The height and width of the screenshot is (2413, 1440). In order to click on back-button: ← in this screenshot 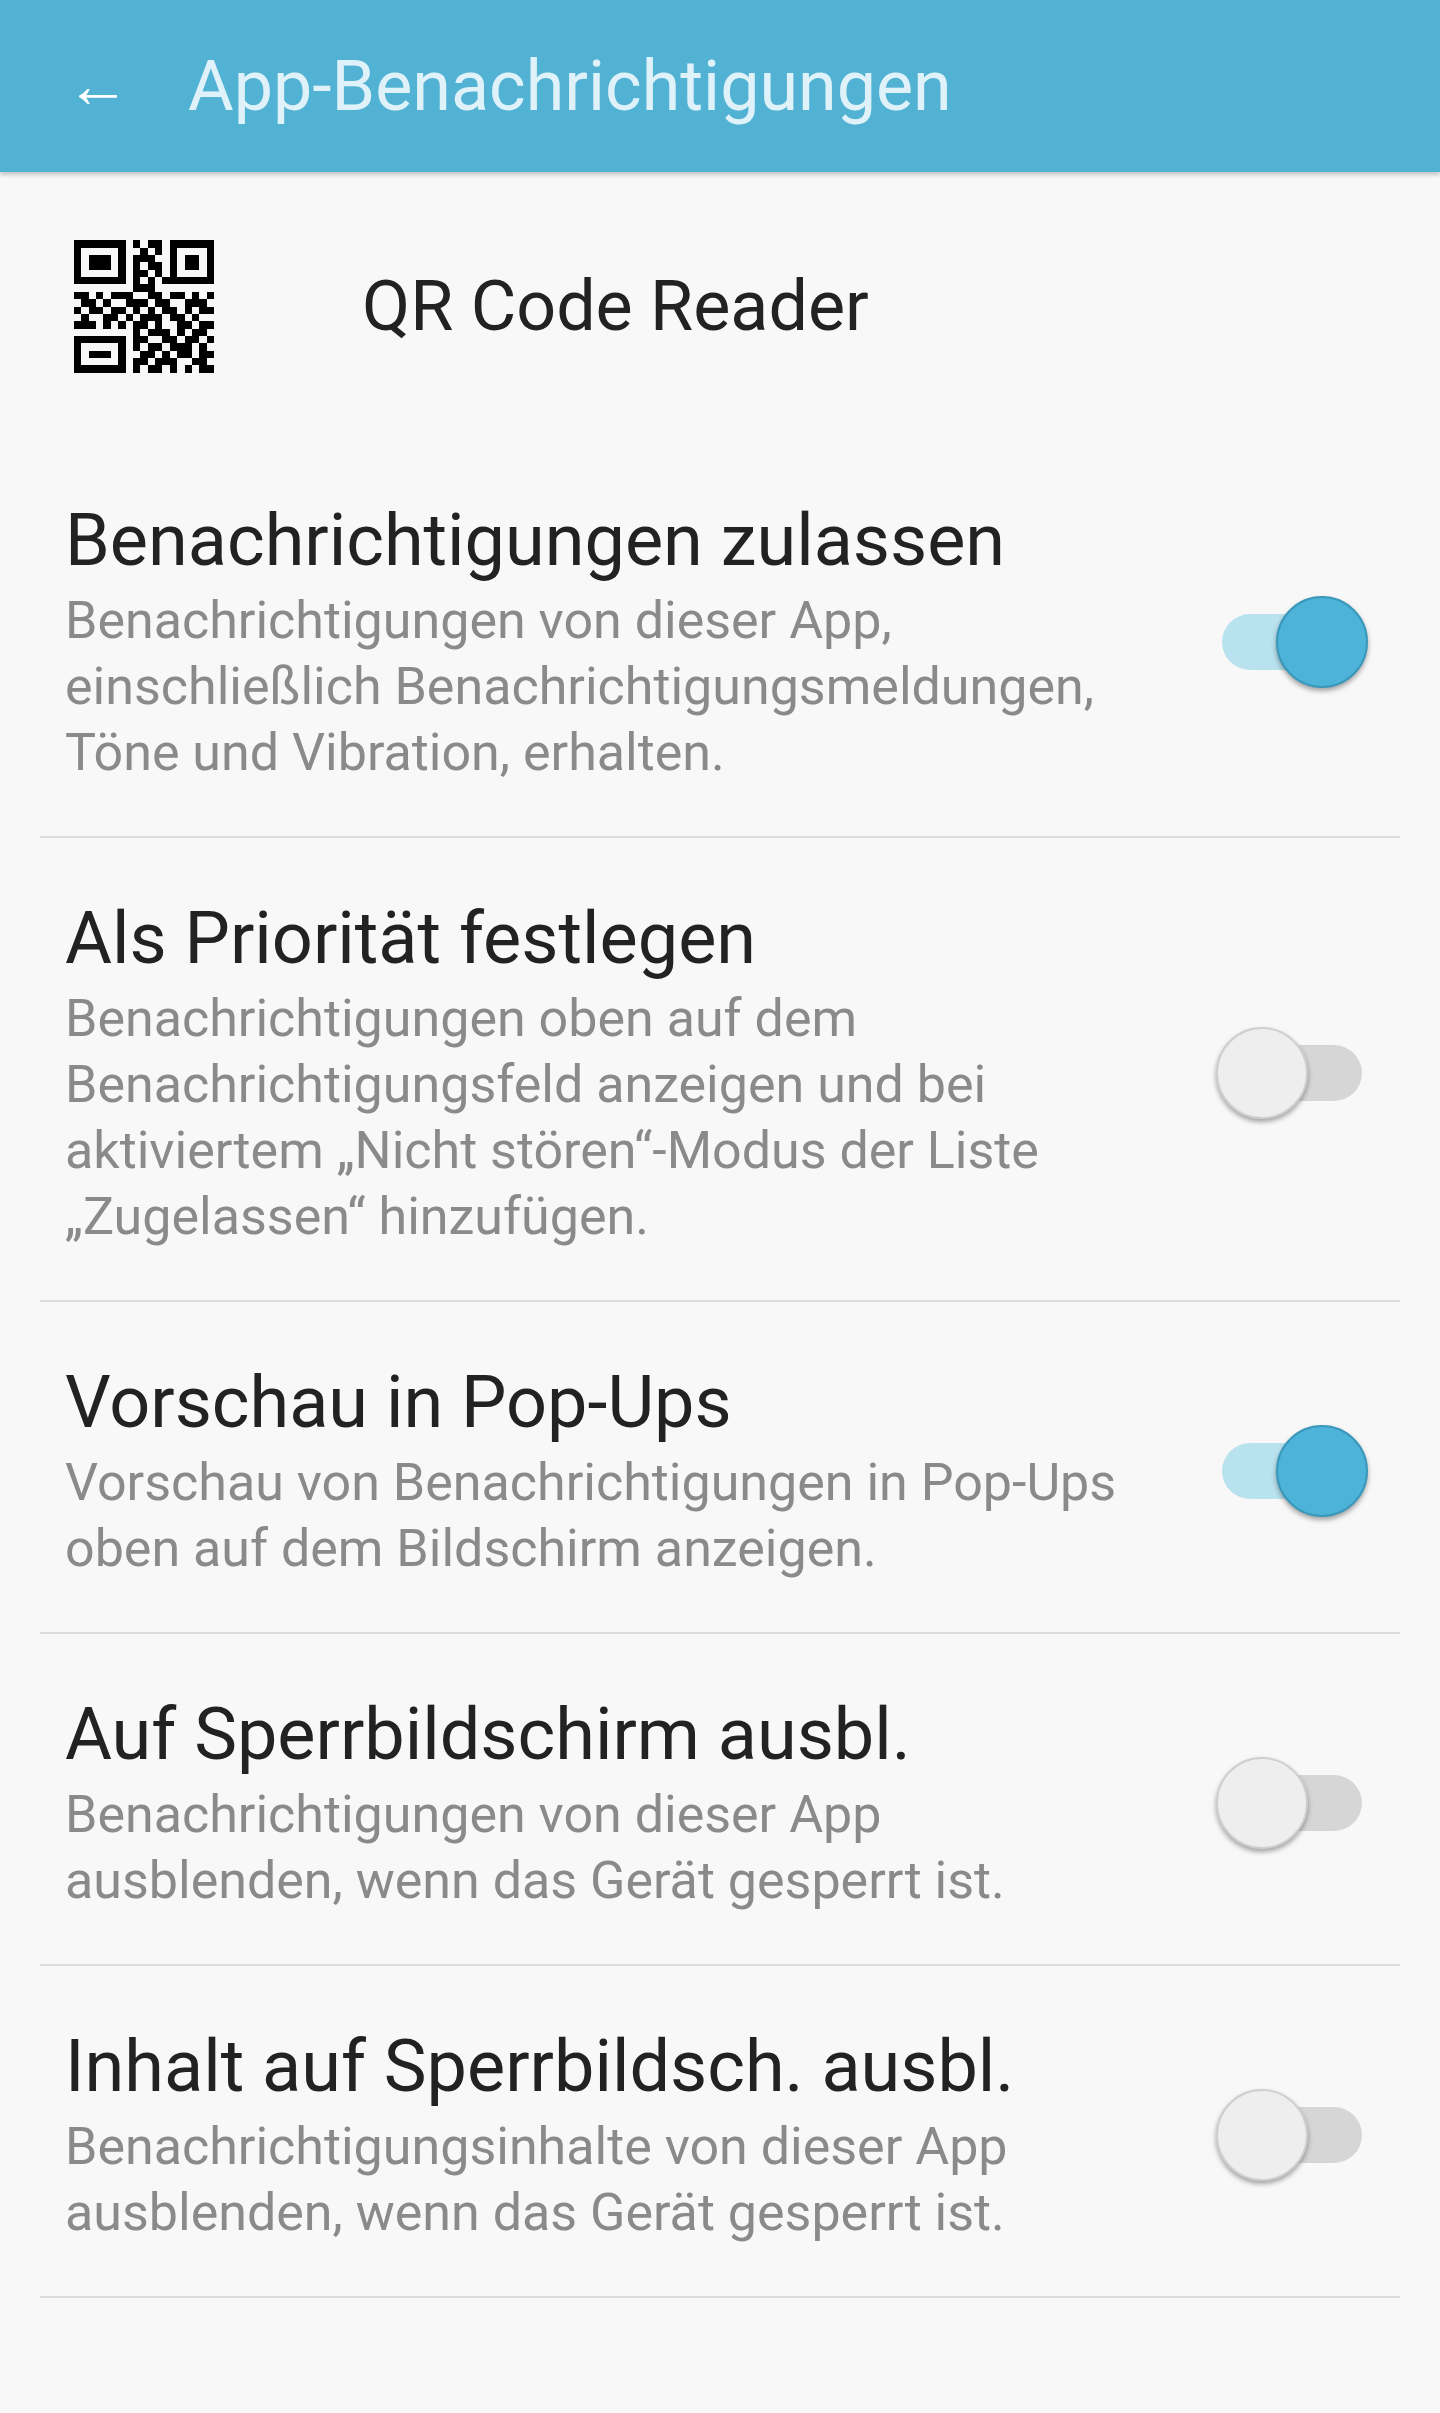, I will do `click(98, 86)`.